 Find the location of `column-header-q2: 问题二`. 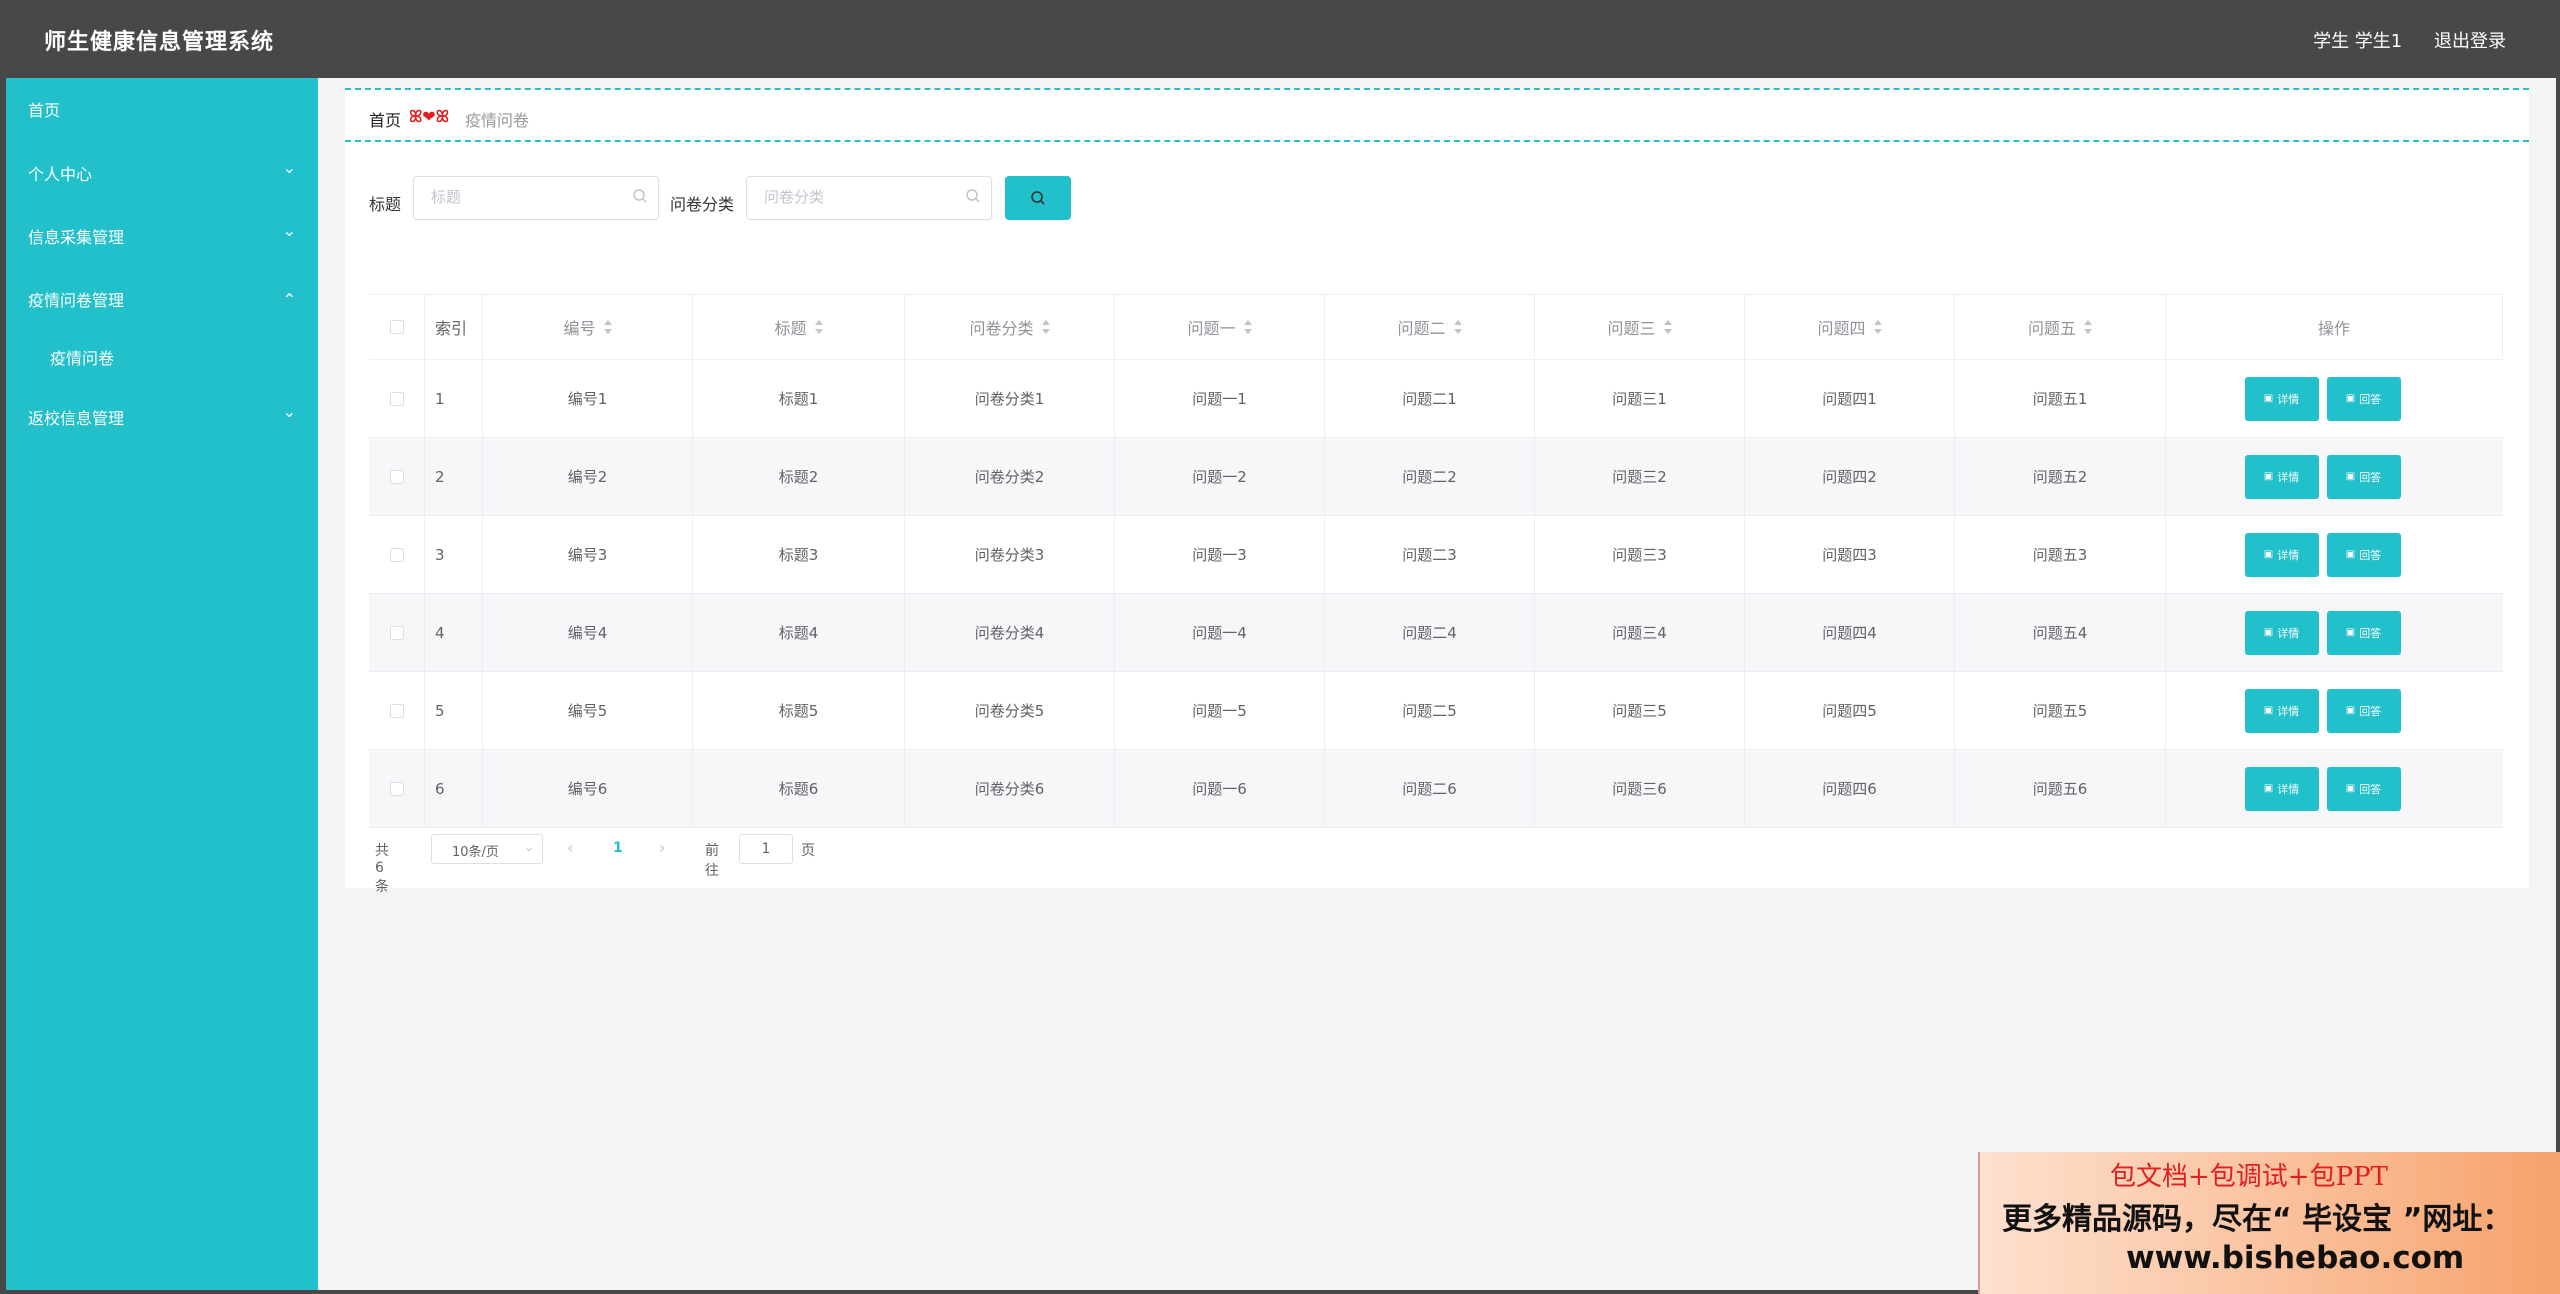

column-header-q2: 问题二 is located at coordinates (1430, 327).